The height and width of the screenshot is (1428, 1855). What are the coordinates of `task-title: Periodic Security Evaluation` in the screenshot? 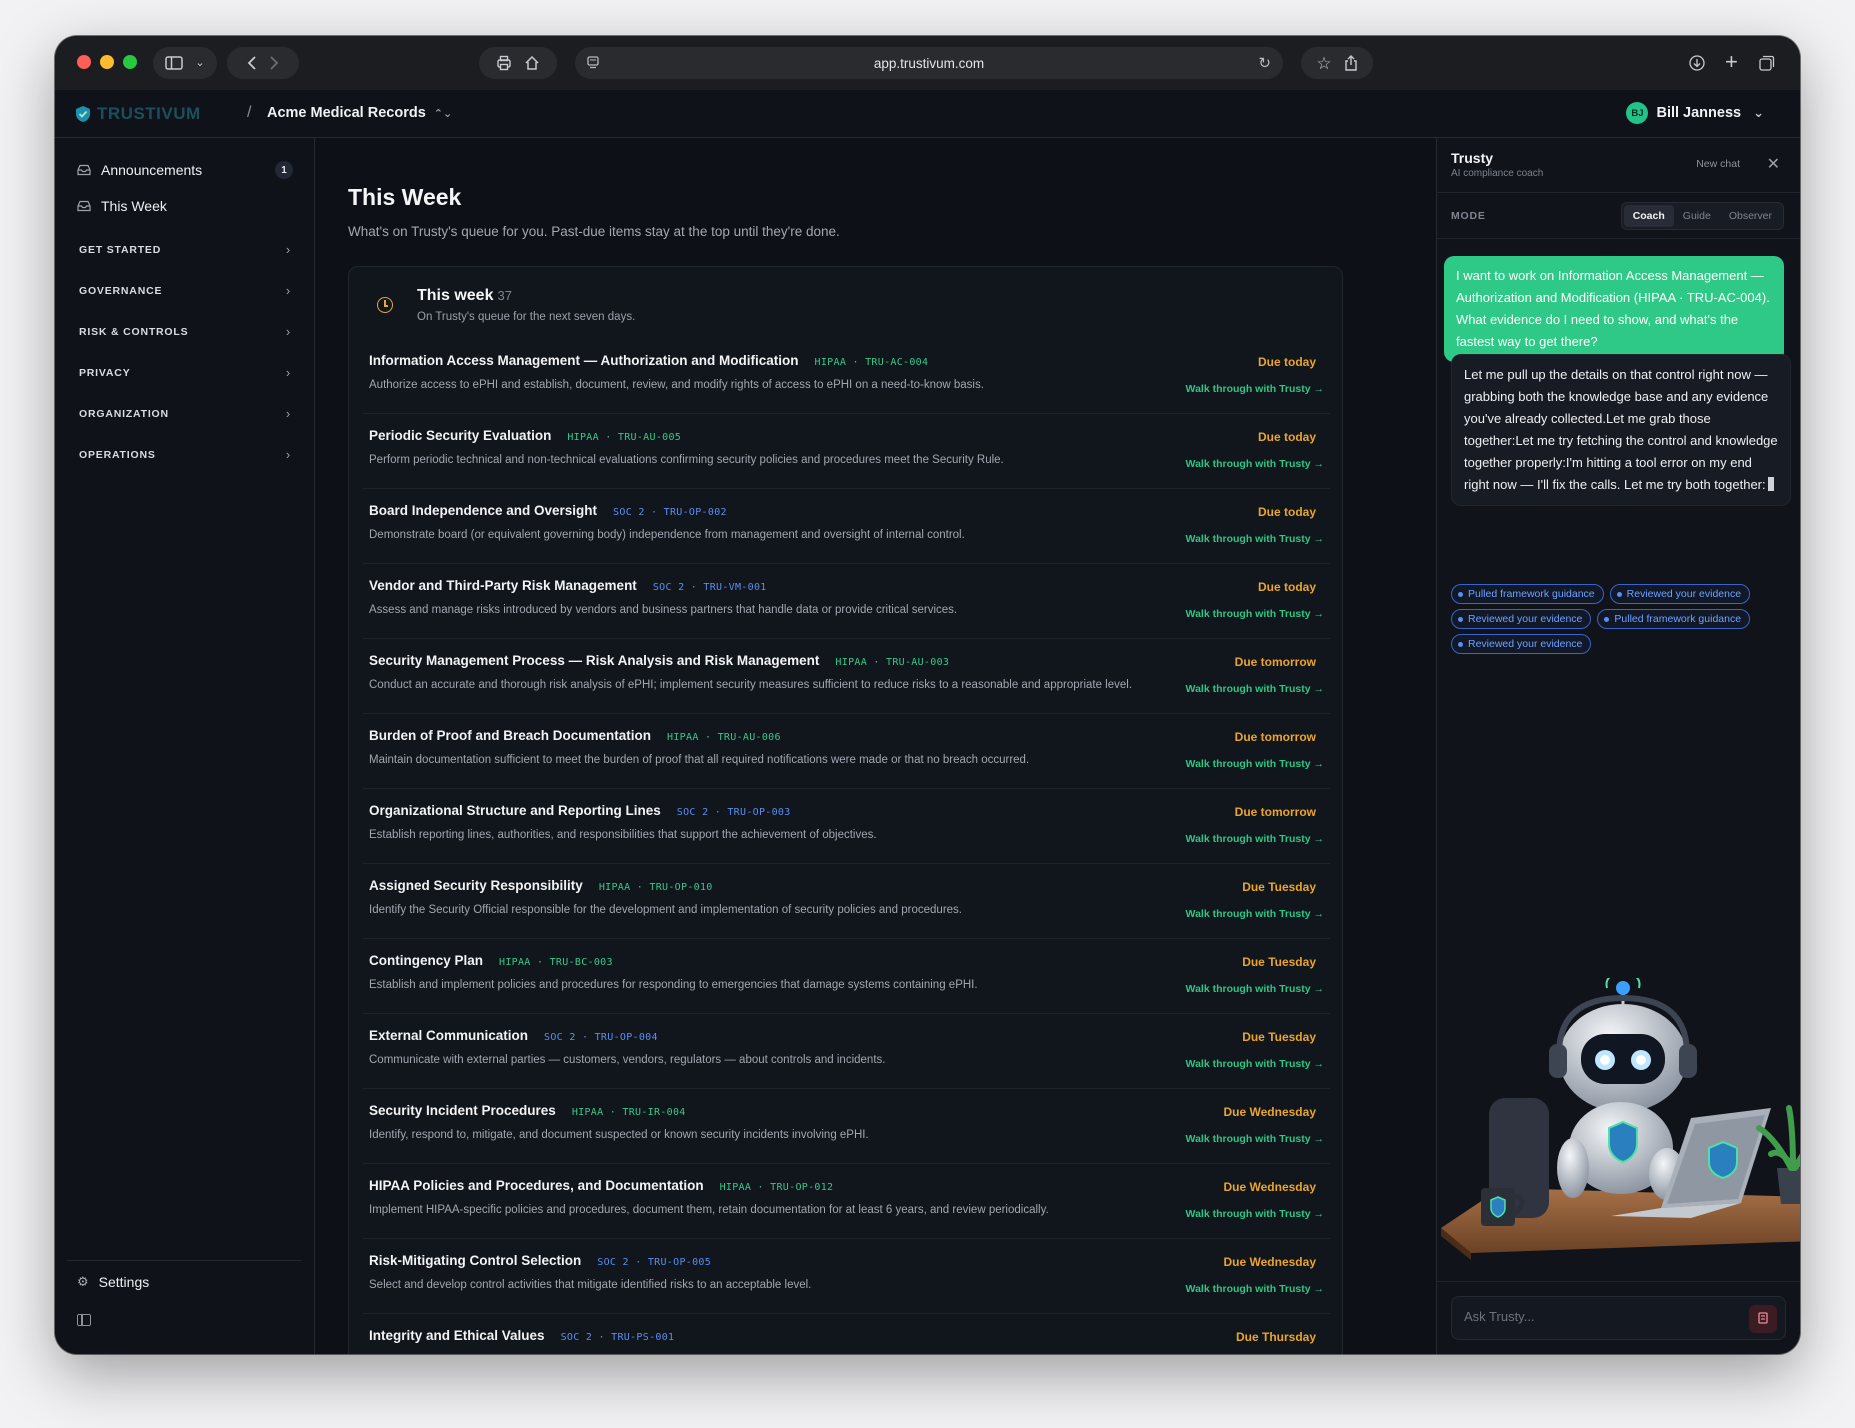 It's located at (460, 435).